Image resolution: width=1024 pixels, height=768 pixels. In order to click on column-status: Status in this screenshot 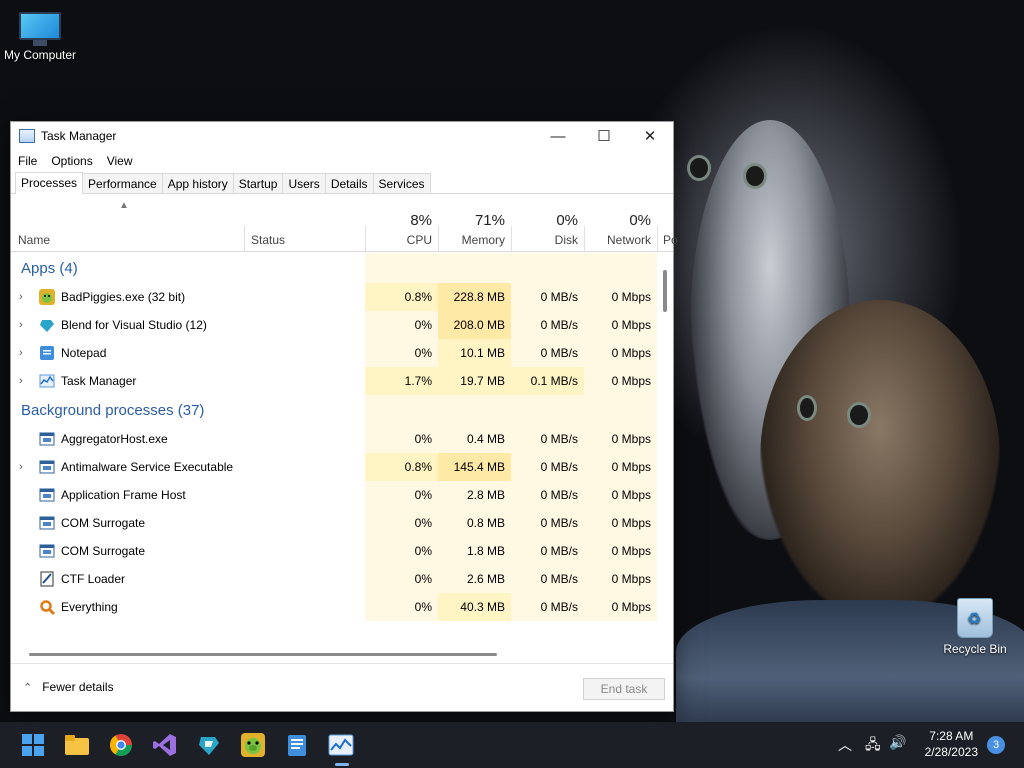, I will do `click(268, 240)`.